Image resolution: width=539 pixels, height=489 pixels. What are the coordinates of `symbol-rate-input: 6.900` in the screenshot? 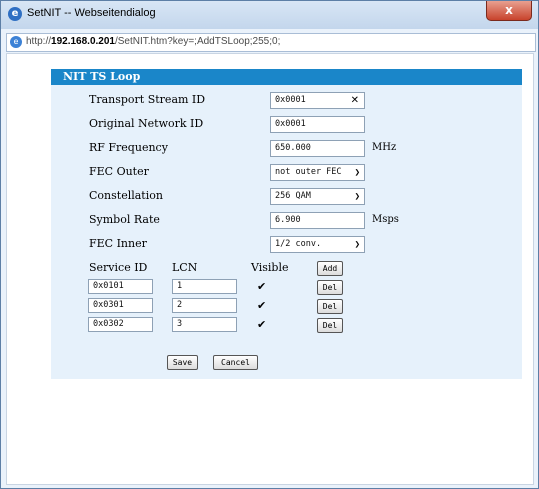 It's located at (317, 220).